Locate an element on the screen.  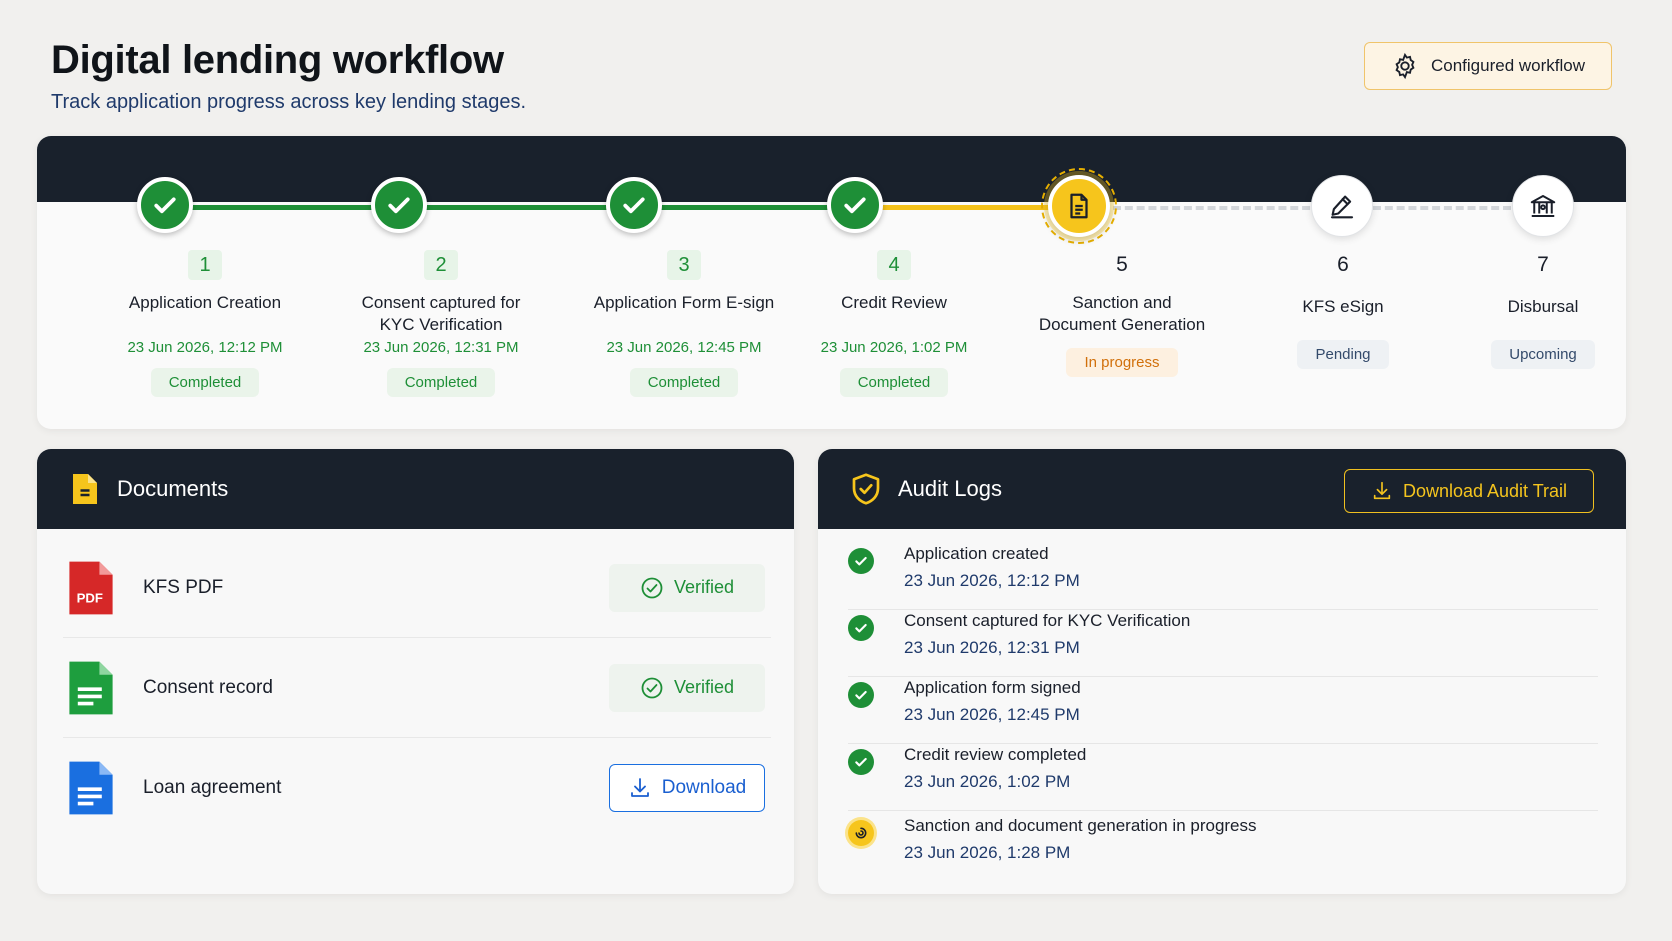
step-2-node is located at coordinates (399, 205).